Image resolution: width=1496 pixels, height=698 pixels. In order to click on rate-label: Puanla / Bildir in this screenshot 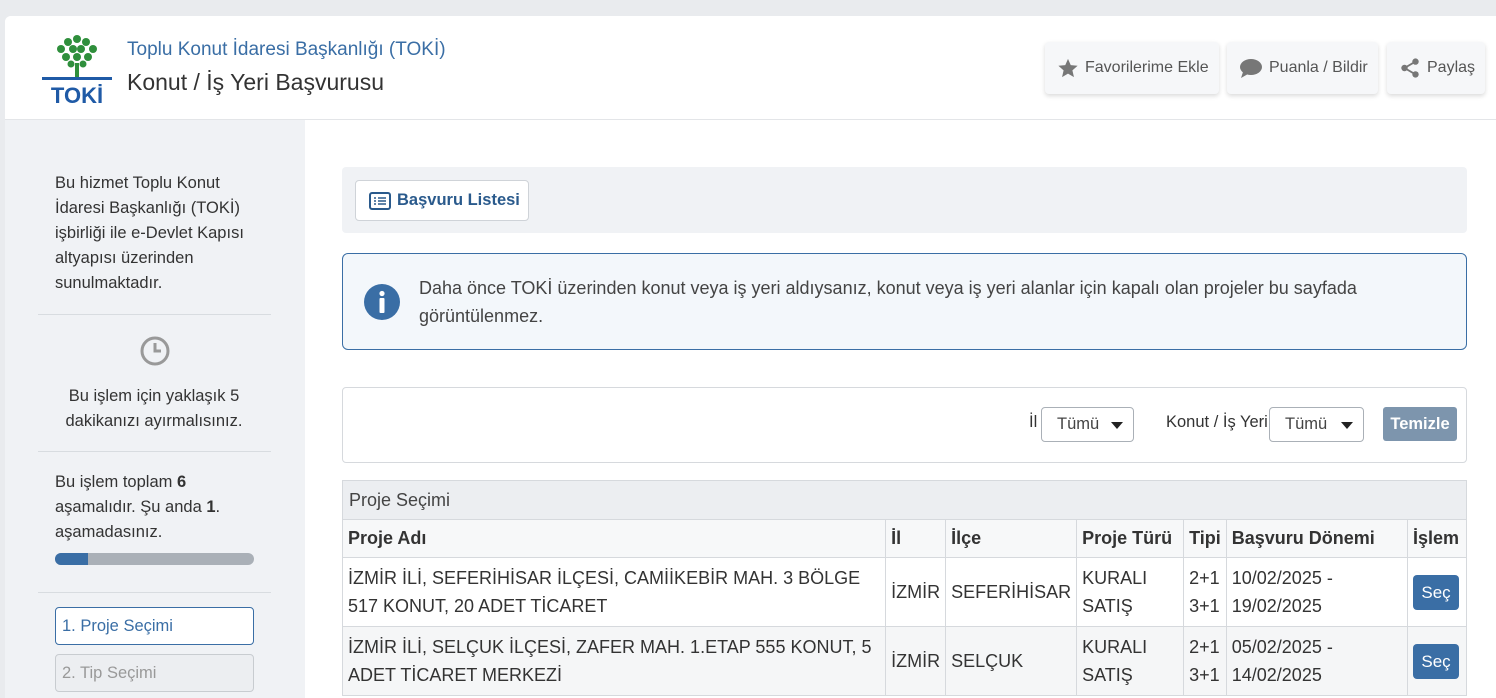, I will do `click(1318, 67)`.